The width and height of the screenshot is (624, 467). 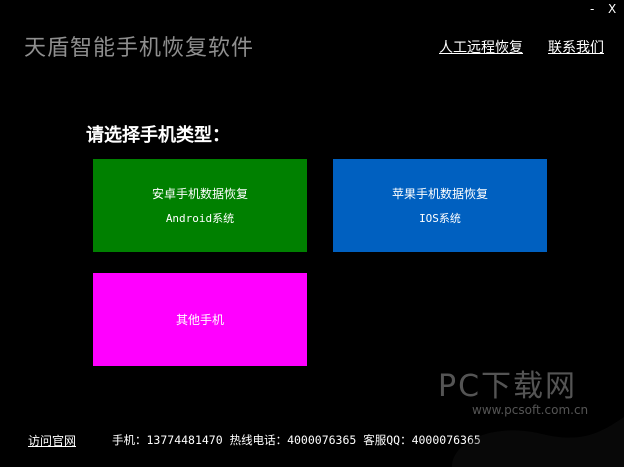 I want to click on visit-website-link: 访问官网, so click(x=52, y=440).